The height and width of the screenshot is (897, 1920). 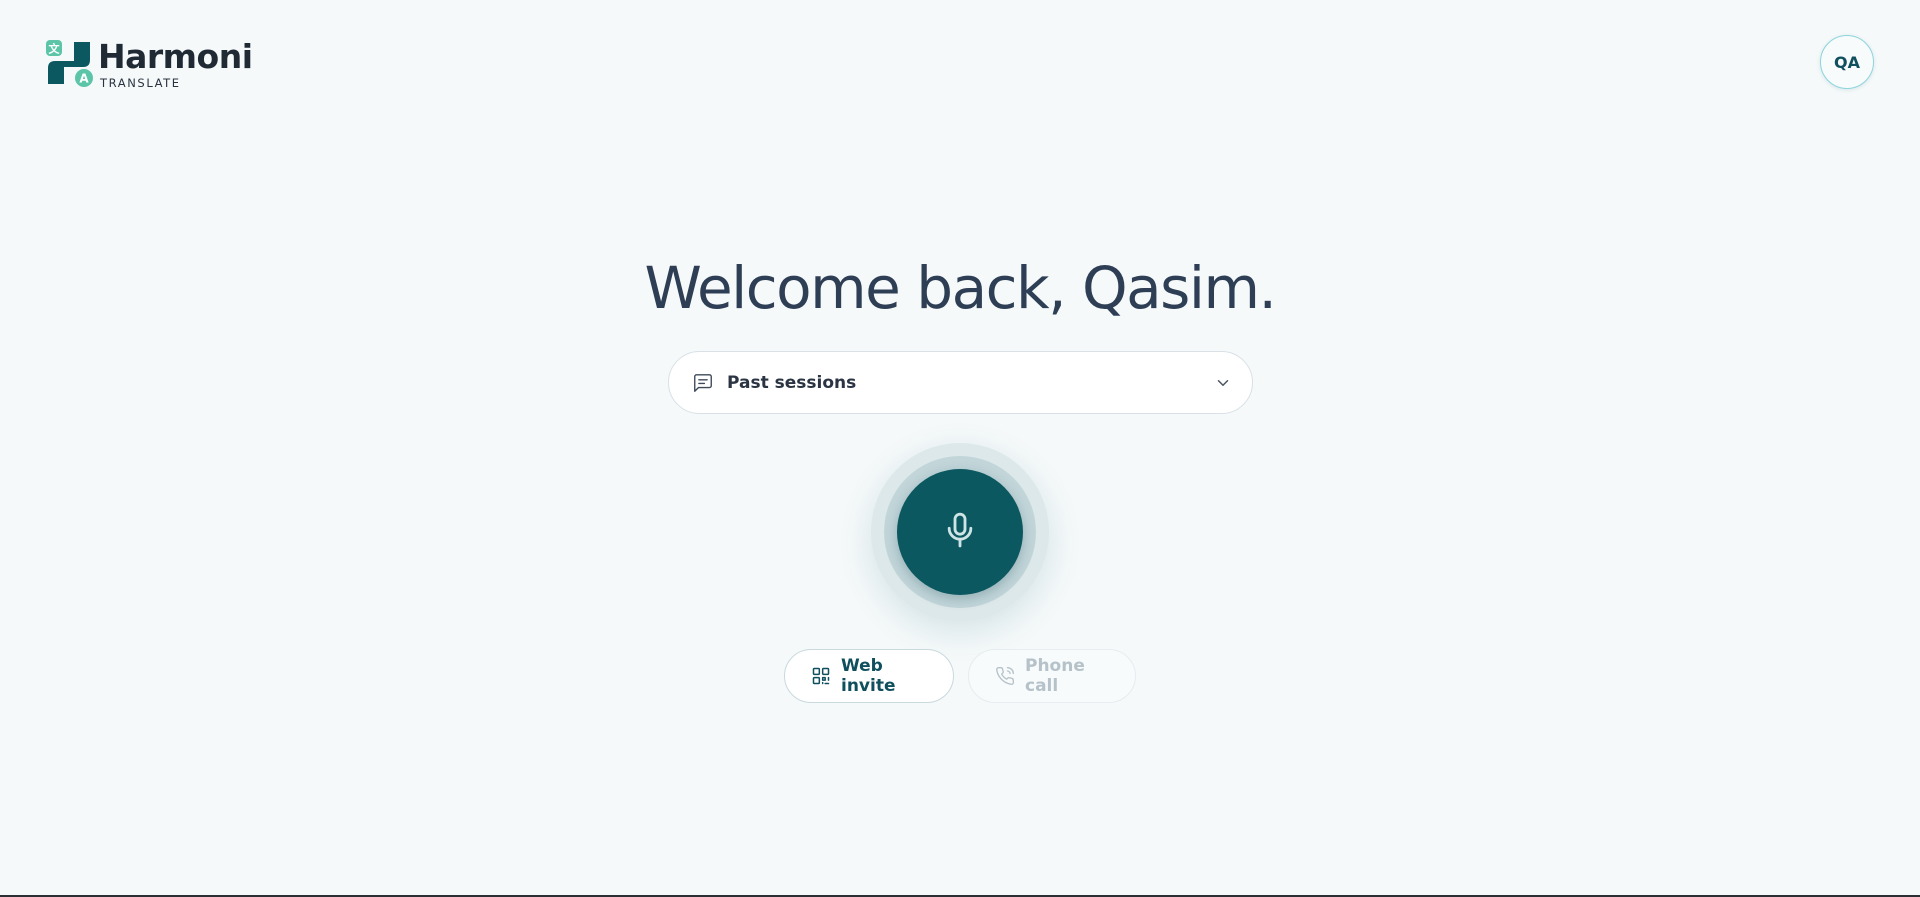 I want to click on qr-code-icon, so click(x=821, y=676).